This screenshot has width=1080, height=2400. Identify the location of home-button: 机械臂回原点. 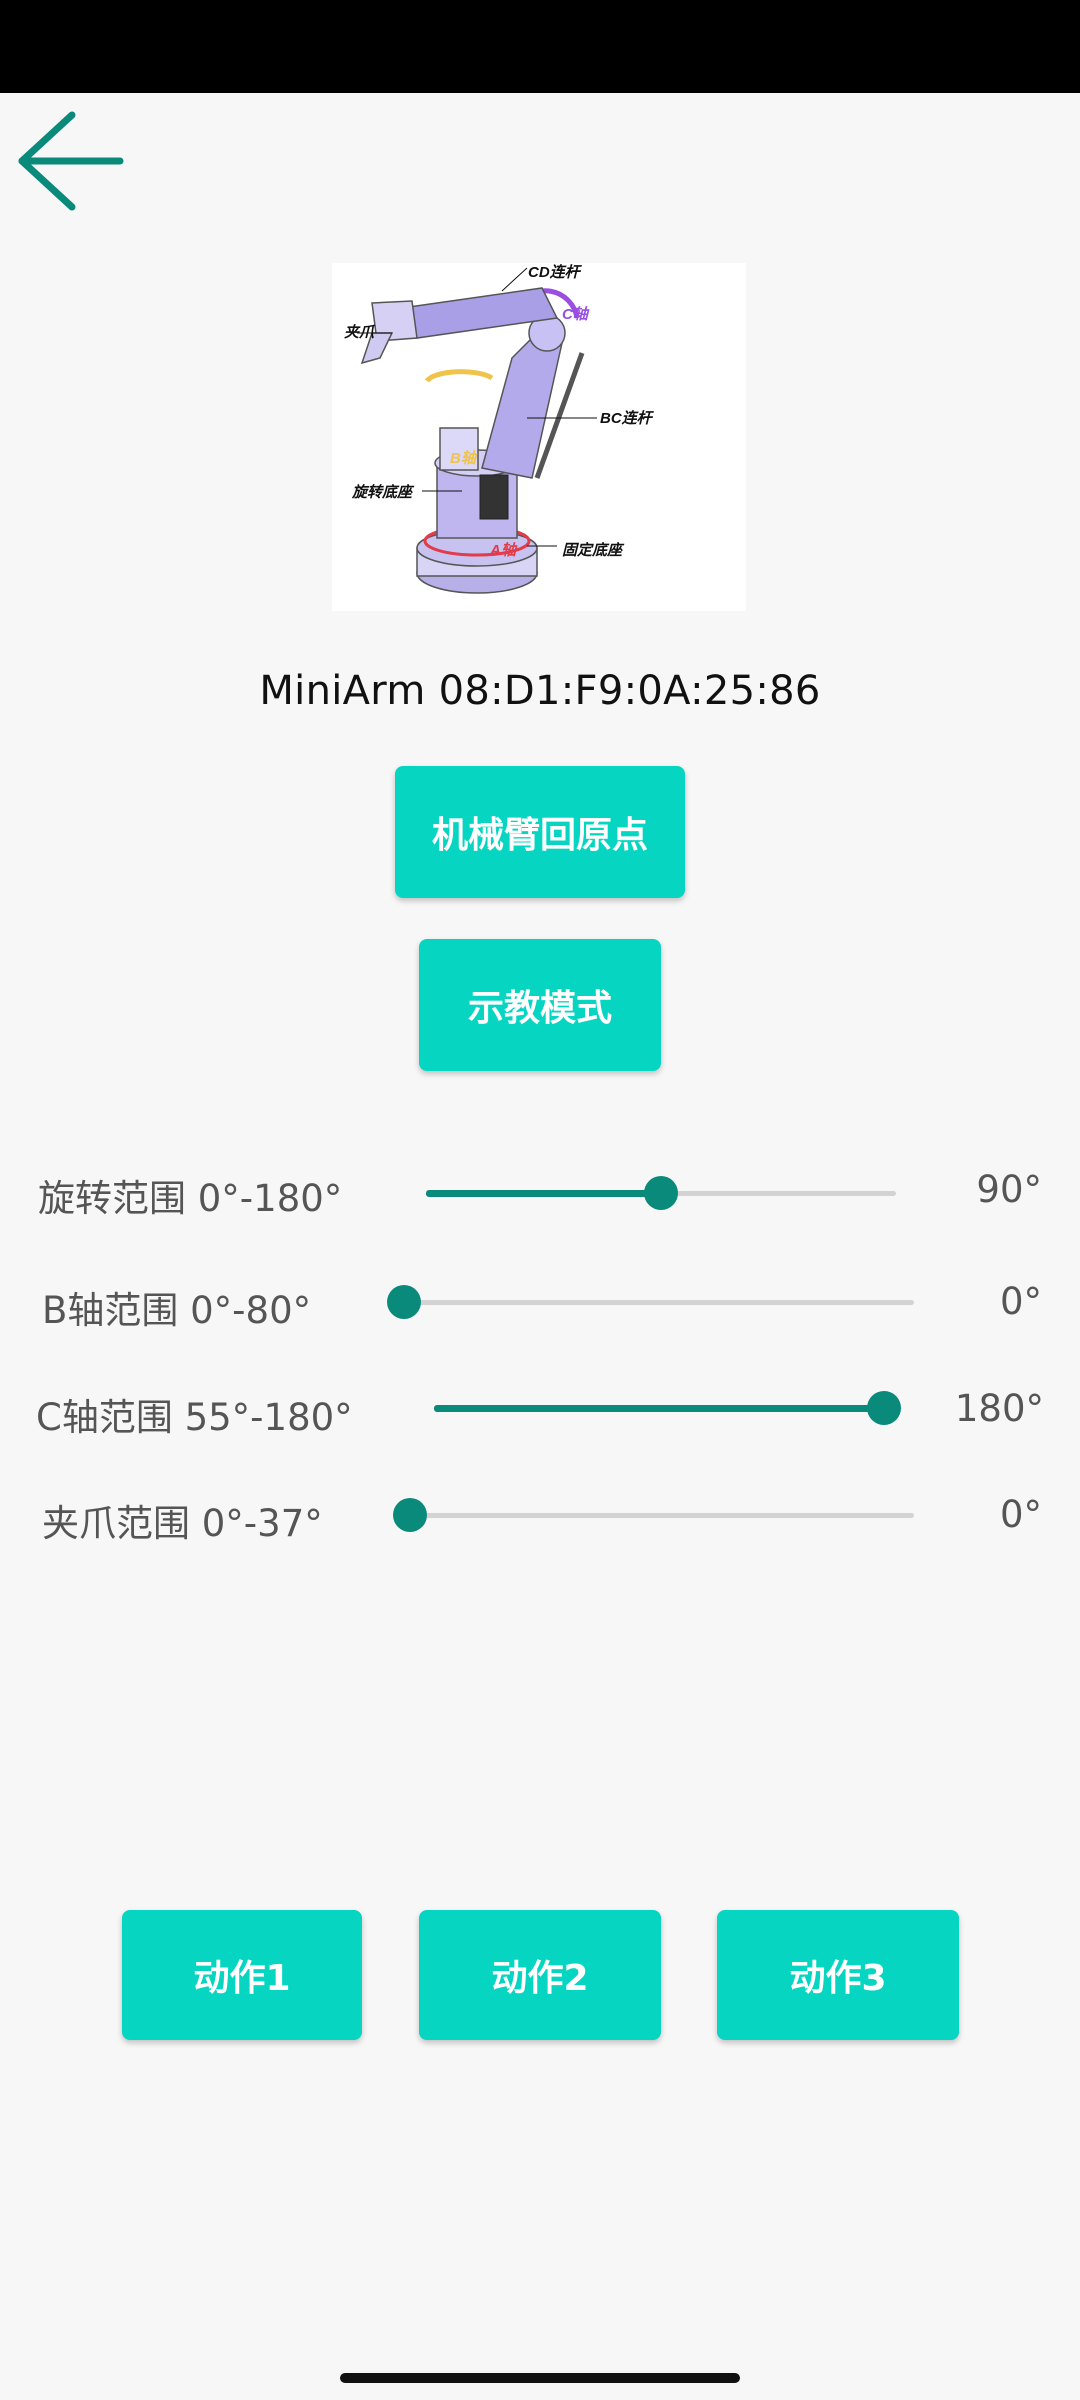
(540, 832).